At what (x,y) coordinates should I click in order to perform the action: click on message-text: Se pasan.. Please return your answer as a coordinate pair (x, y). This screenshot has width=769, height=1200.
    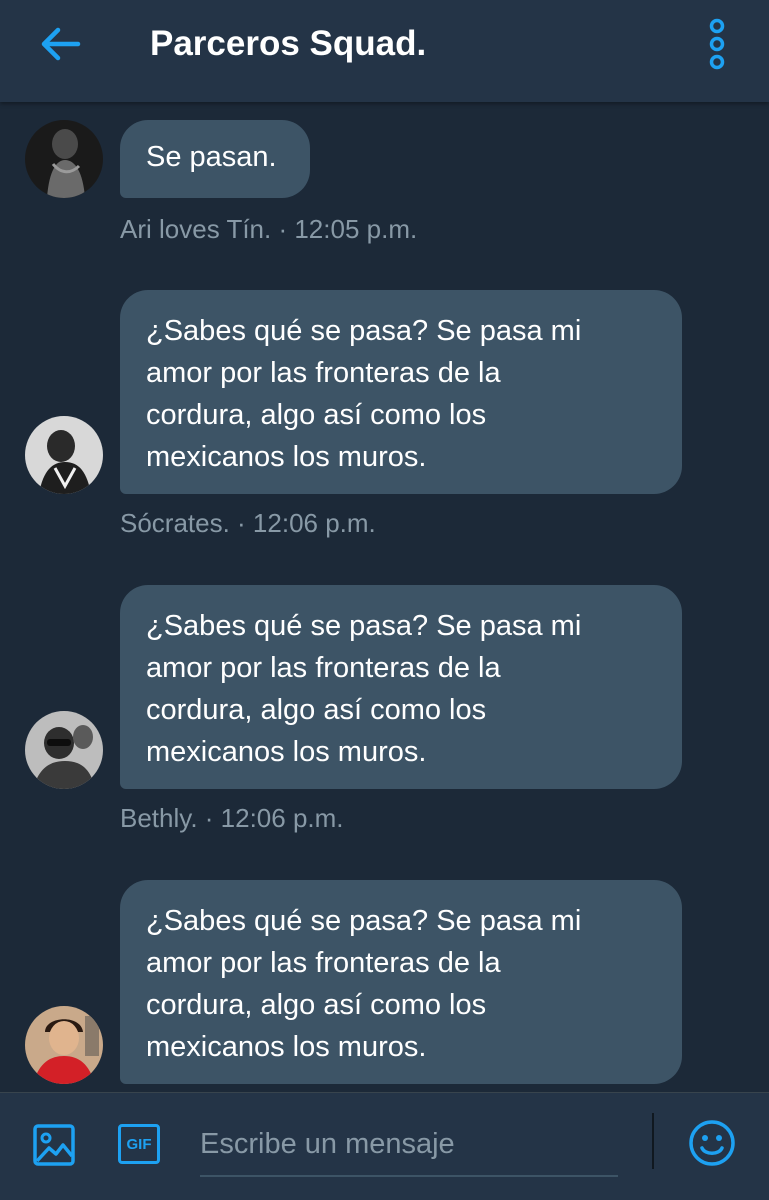
    Looking at the image, I should click on (211, 157).